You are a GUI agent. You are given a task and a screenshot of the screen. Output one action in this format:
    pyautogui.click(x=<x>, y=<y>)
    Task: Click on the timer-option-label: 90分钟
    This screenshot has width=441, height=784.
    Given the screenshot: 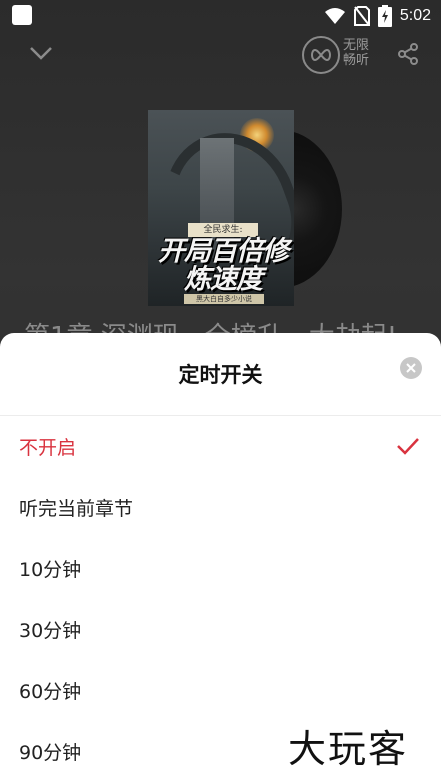 What is the action you would take?
    pyautogui.click(x=50, y=753)
    